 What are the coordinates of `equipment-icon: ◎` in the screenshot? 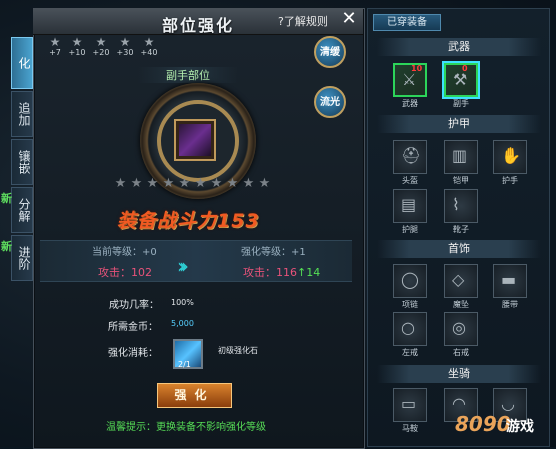 It's located at (459, 327).